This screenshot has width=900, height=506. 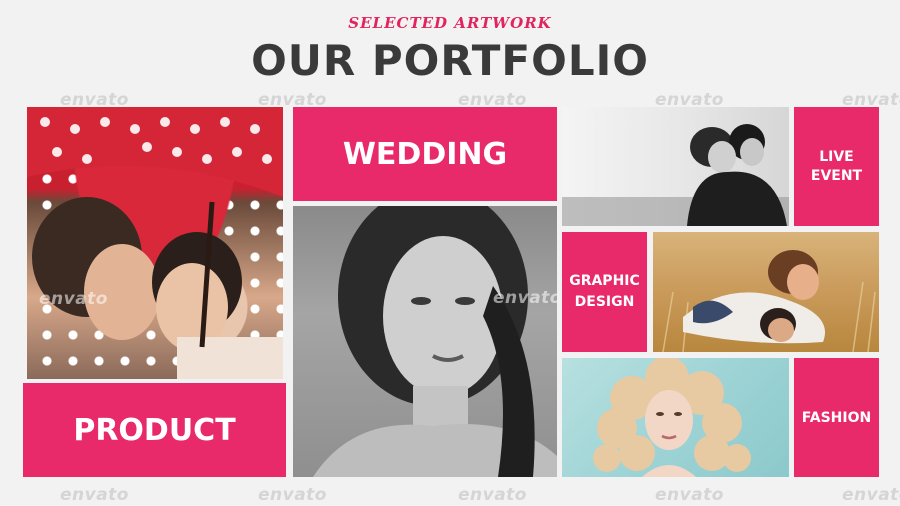 I want to click on product-label: PRODUCT, so click(x=154, y=430).